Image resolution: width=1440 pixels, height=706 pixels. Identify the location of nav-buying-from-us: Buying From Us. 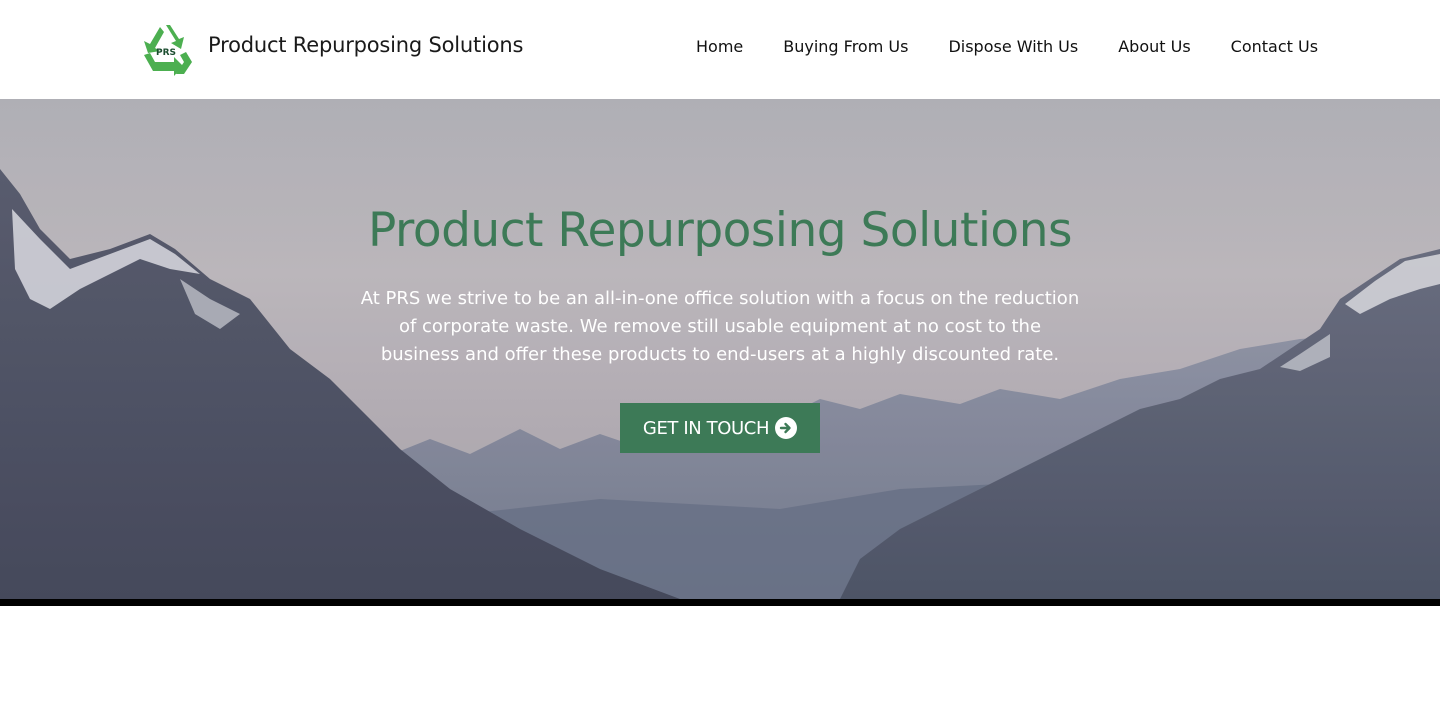
(845, 46).